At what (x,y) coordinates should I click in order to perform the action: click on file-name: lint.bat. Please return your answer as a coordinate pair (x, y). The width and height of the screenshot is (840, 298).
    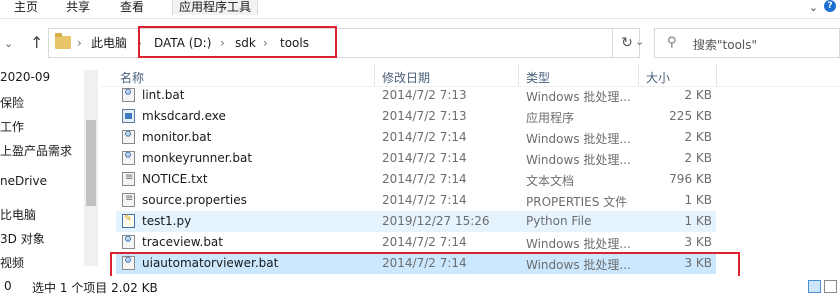
    Looking at the image, I should click on (163, 95).